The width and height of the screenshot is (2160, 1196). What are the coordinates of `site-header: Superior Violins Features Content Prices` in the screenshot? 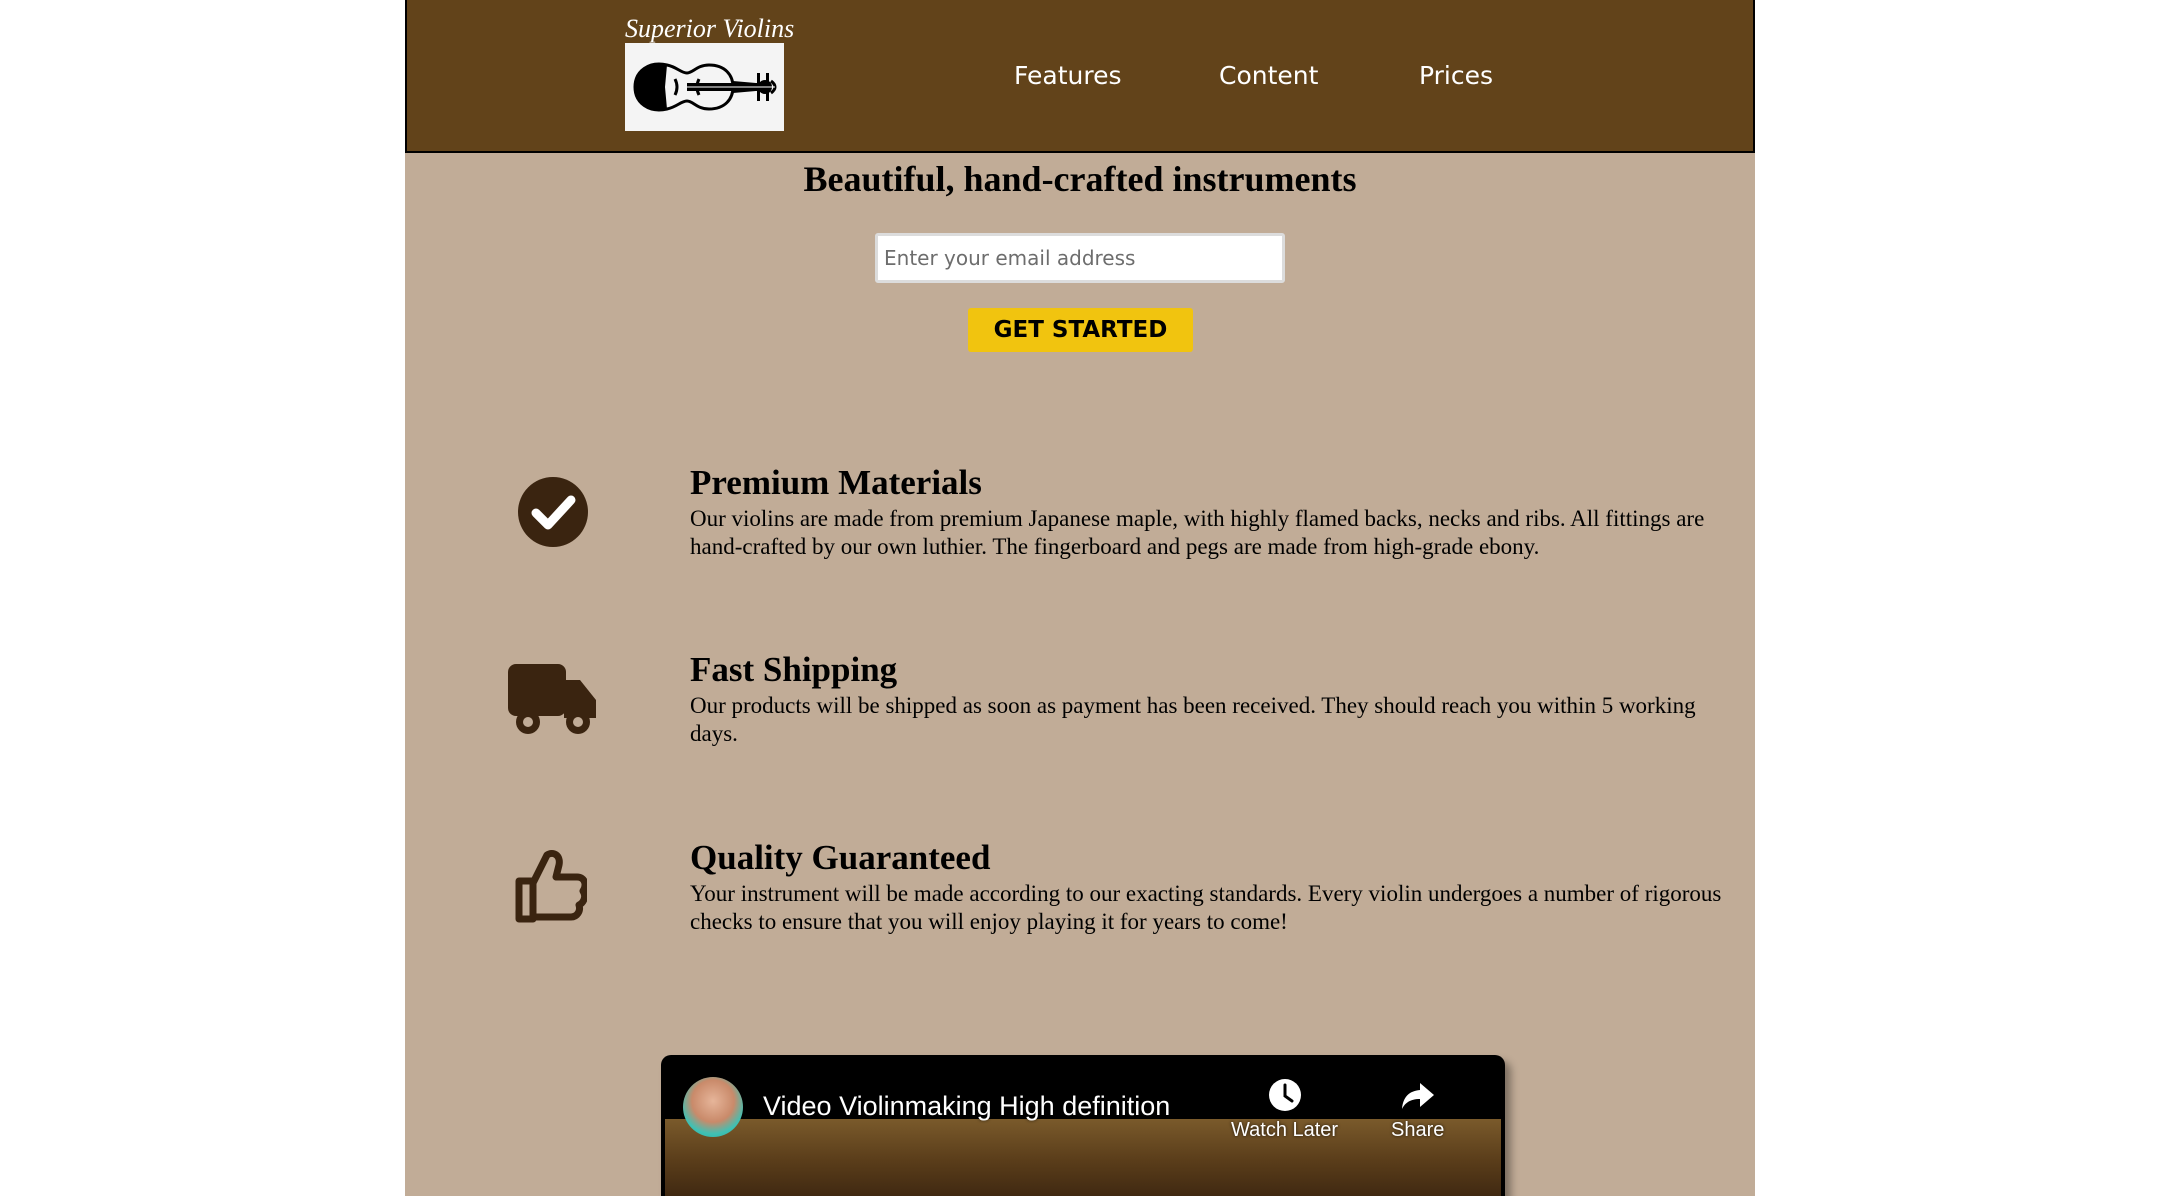 It's located at (1080, 76).